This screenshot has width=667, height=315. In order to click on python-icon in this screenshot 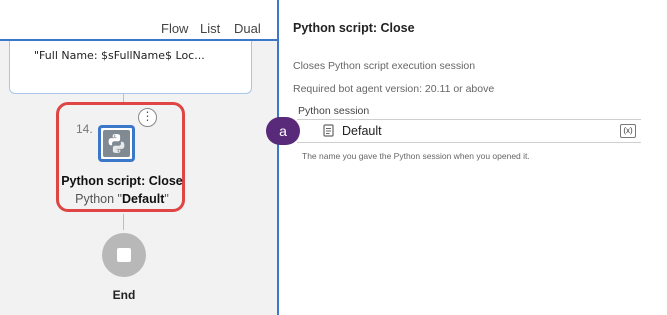, I will do `click(116, 143)`.